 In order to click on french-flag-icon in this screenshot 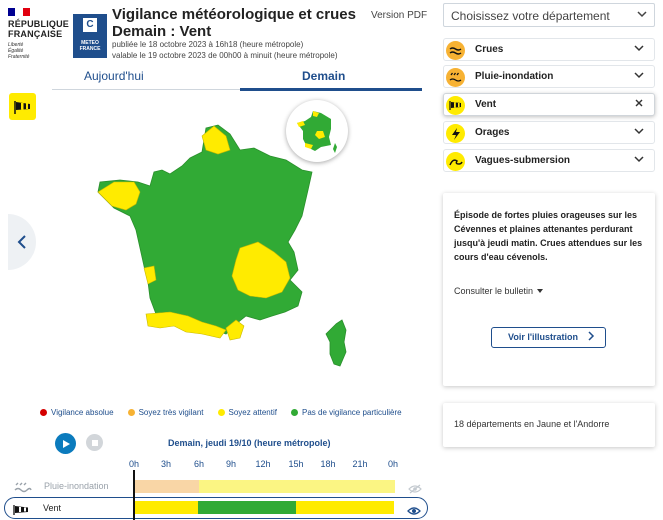, I will do `click(19, 12)`.